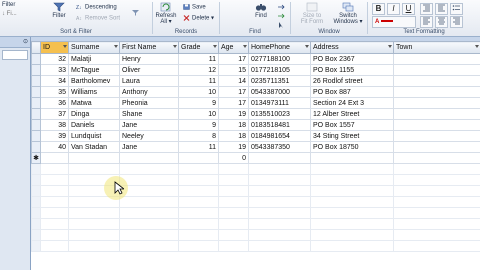 The height and width of the screenshot is (270, 480). I want to click on cell-address: 12 Alber Street, so click(352, 114).